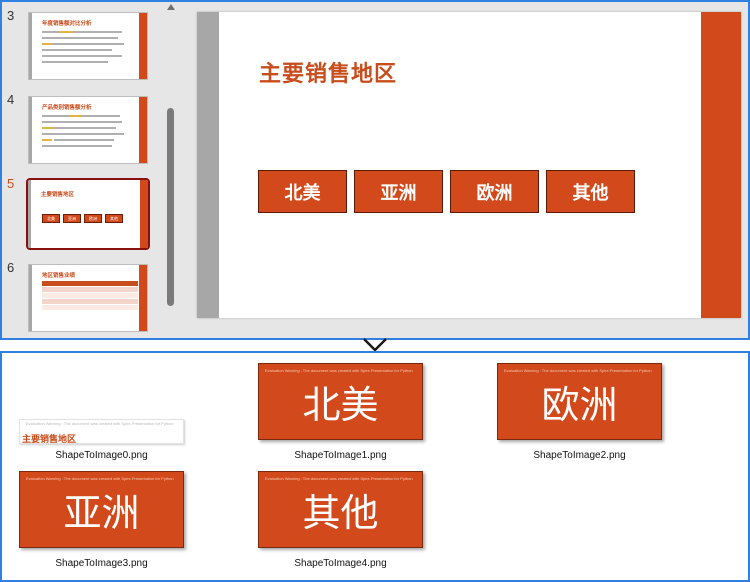 Image resolution: width=750 pixels, height=582 pixels. Describe the element at coordinates (11, 15) in the screenshot. I see `slide-number: 3` at that location.